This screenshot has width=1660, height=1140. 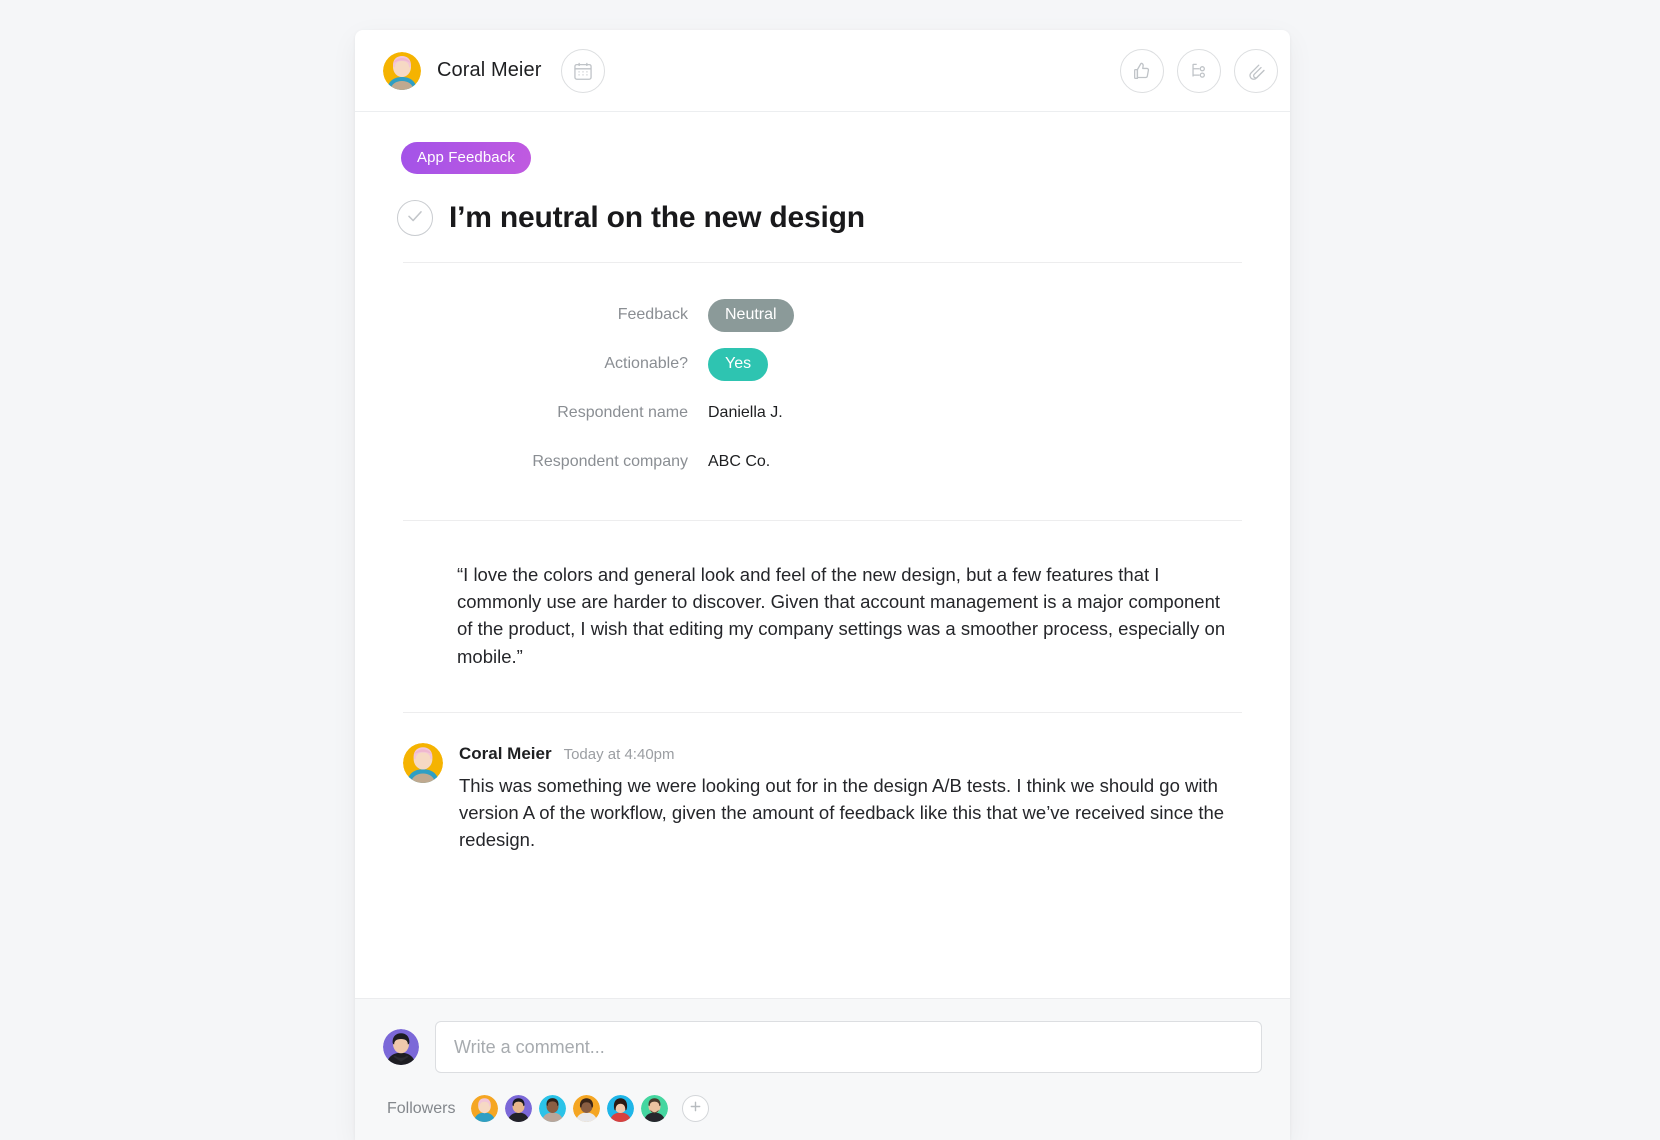 I want to click on comment-timestamp: Today at 4:40pm, so click(x=619, y=754).